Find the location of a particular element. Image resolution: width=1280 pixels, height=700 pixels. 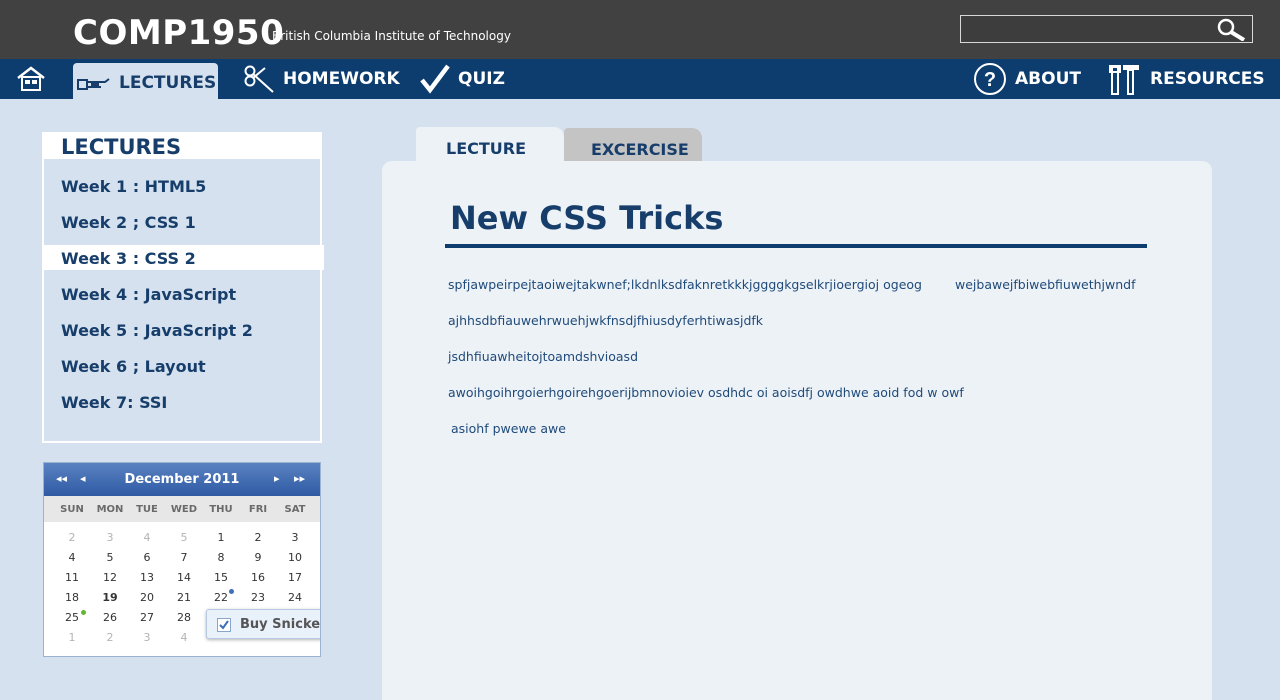

week-link-1: Week 1 : HTML5 is located at coordinates (133, 186).